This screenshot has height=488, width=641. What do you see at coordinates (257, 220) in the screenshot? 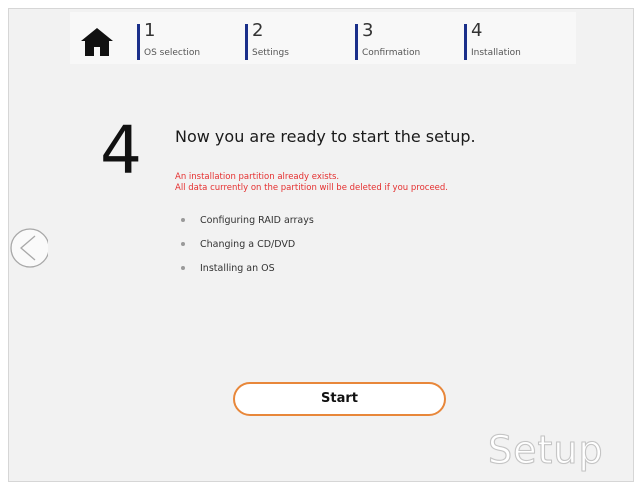
I see `task-label: Configuring RAID arrays` at bounding box center [257, 220].